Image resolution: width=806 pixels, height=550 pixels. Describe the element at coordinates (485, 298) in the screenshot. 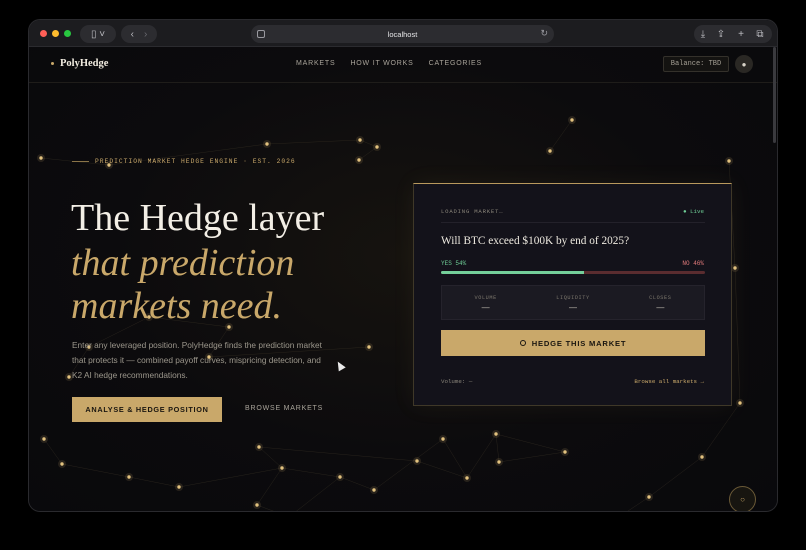

I see `stat-label: VOLUME` at that location.